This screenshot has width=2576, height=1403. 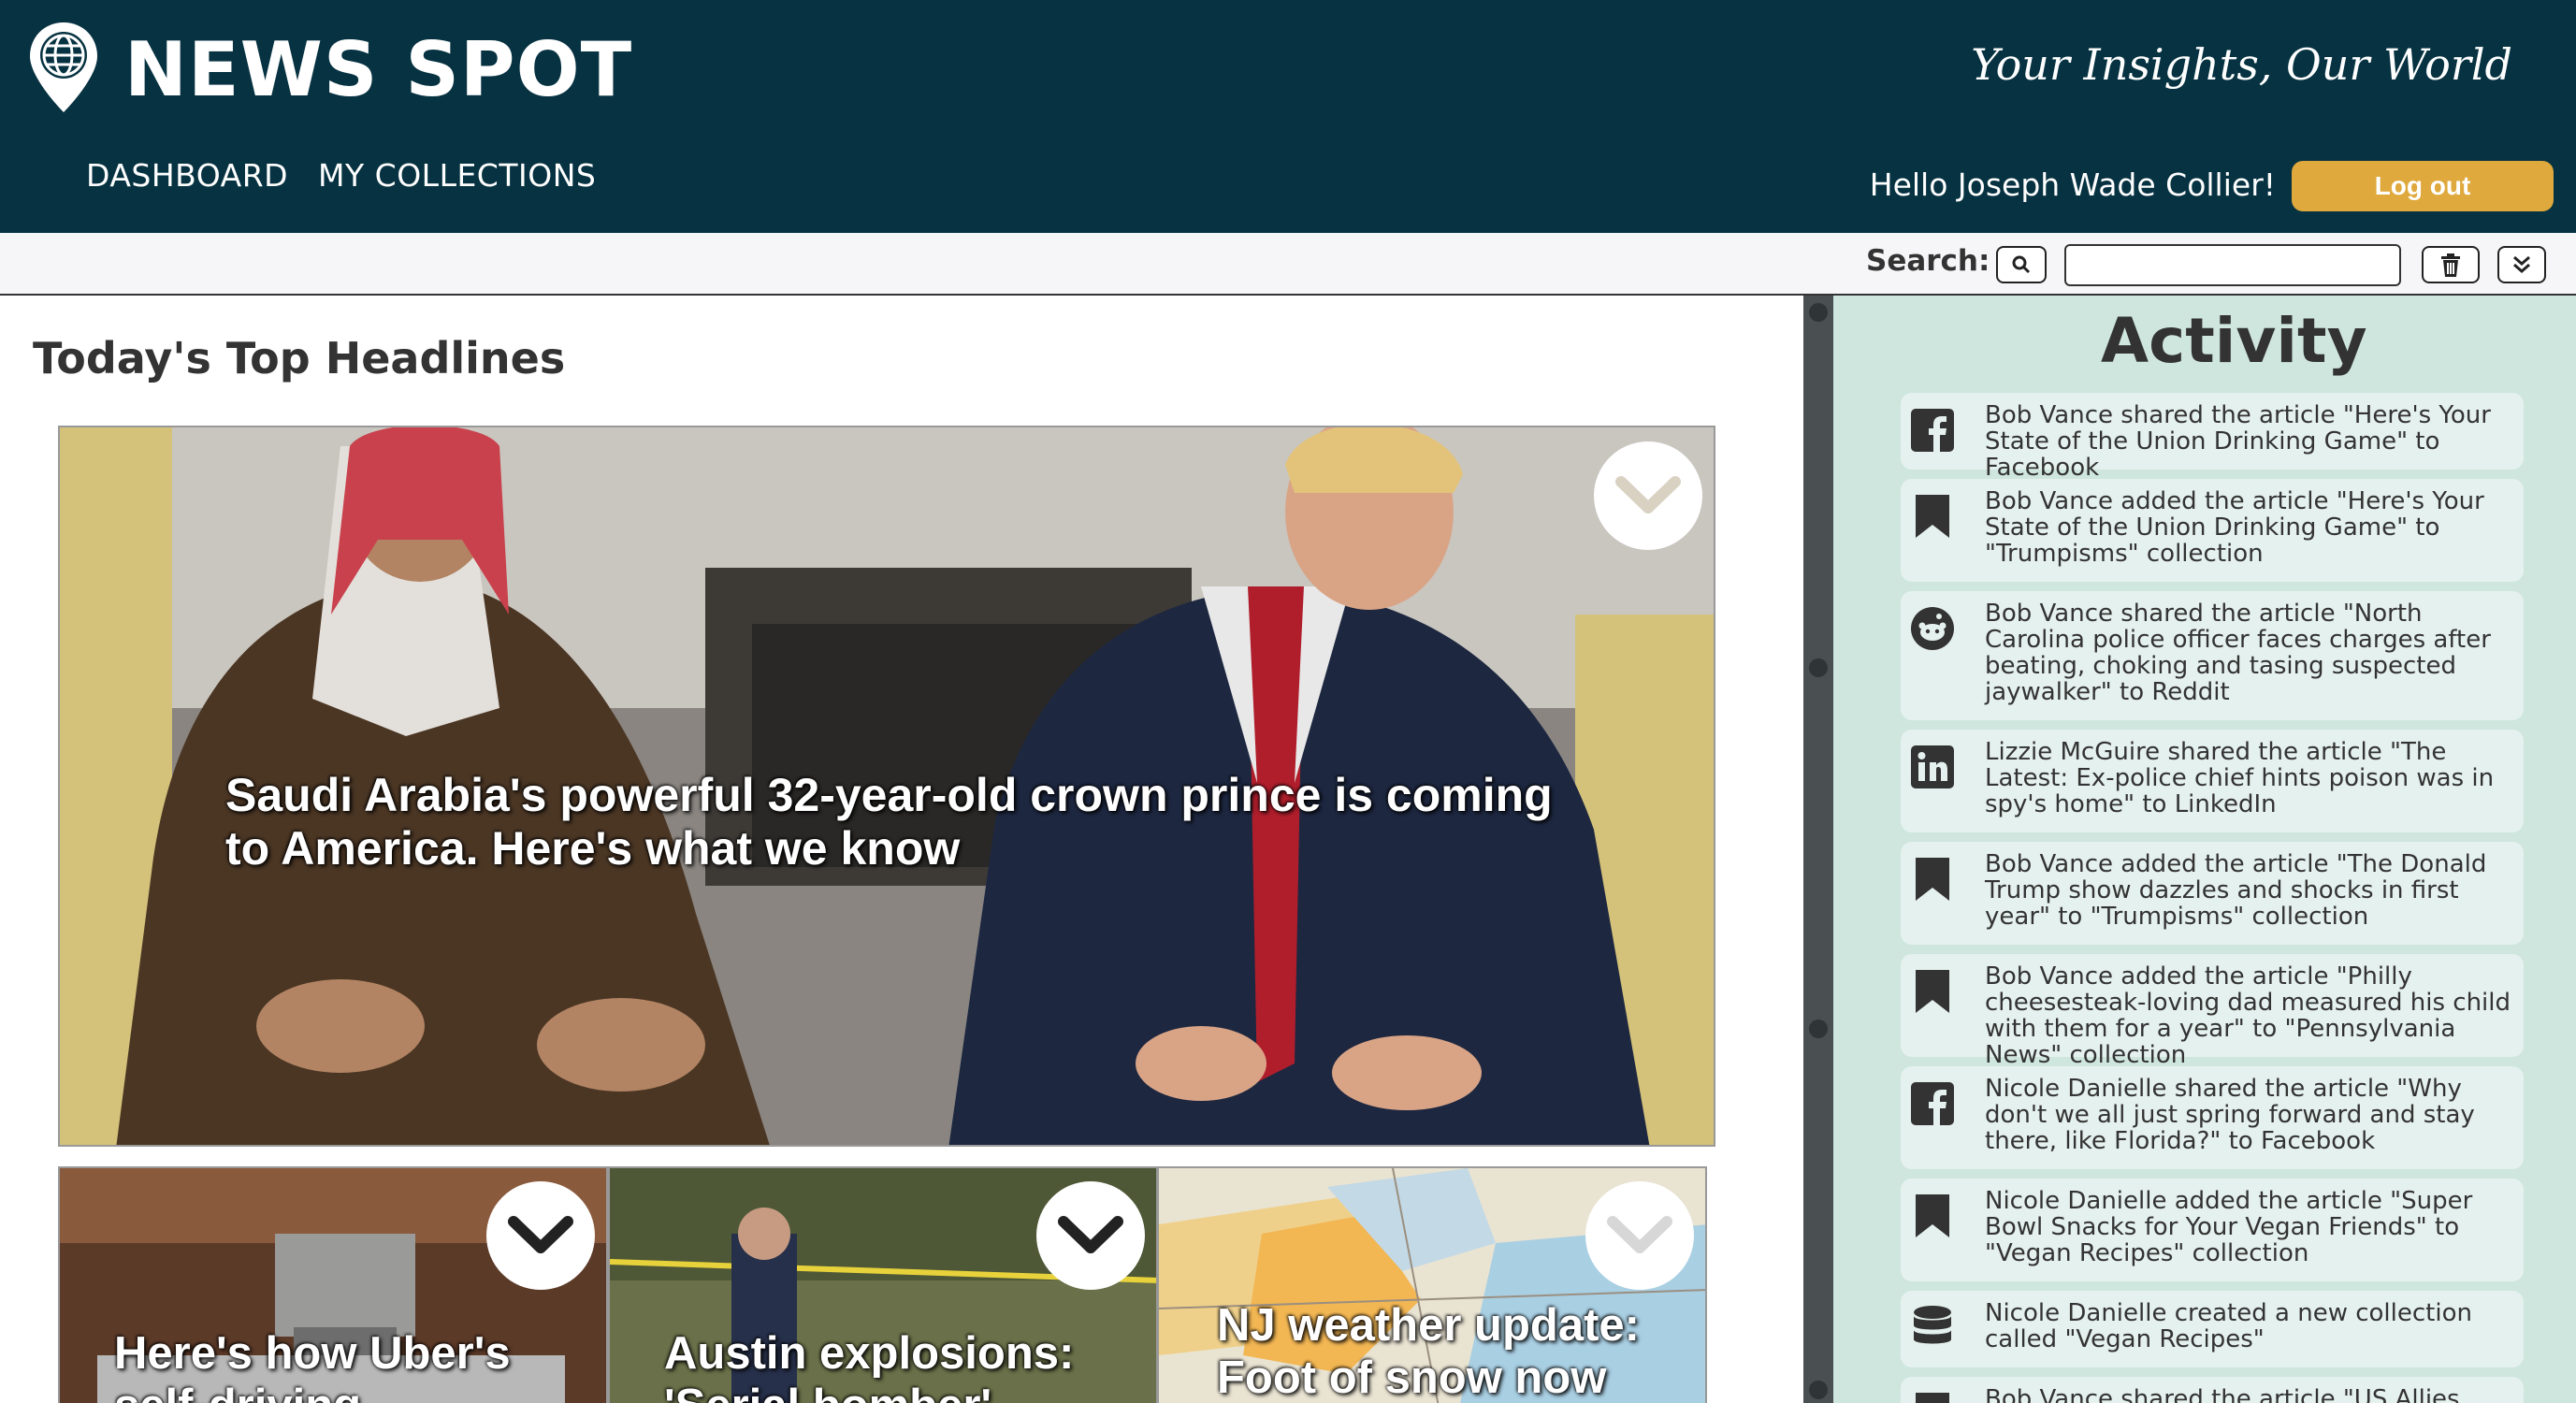 I want to click on expand-filters-button, so click(x=2521, y=264).